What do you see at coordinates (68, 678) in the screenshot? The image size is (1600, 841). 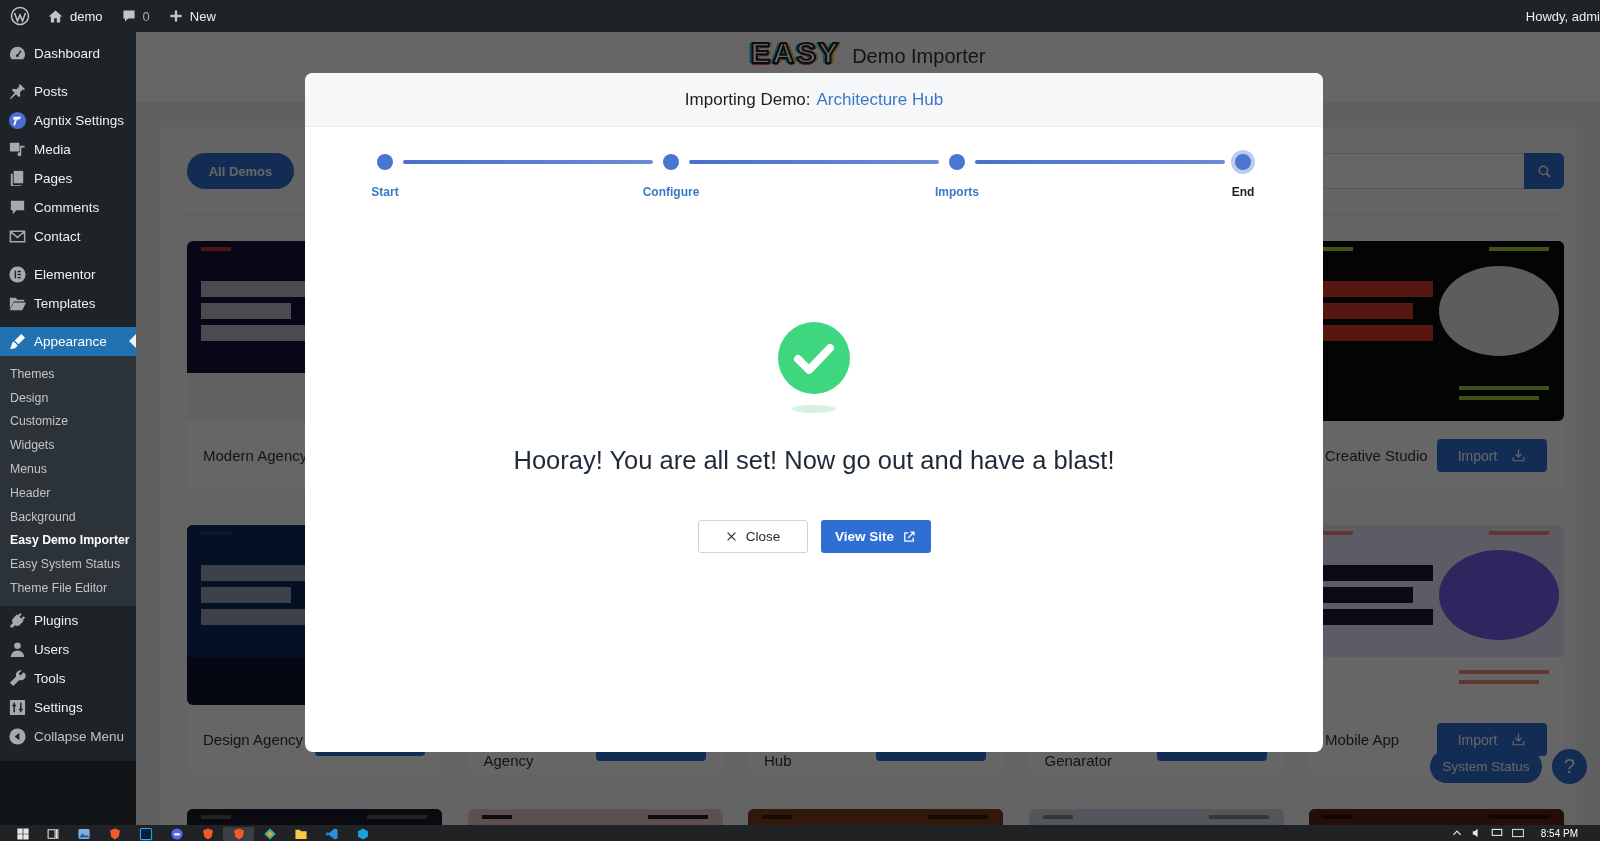 I see `menu-item: Tools` at bounding box center [68, 678].